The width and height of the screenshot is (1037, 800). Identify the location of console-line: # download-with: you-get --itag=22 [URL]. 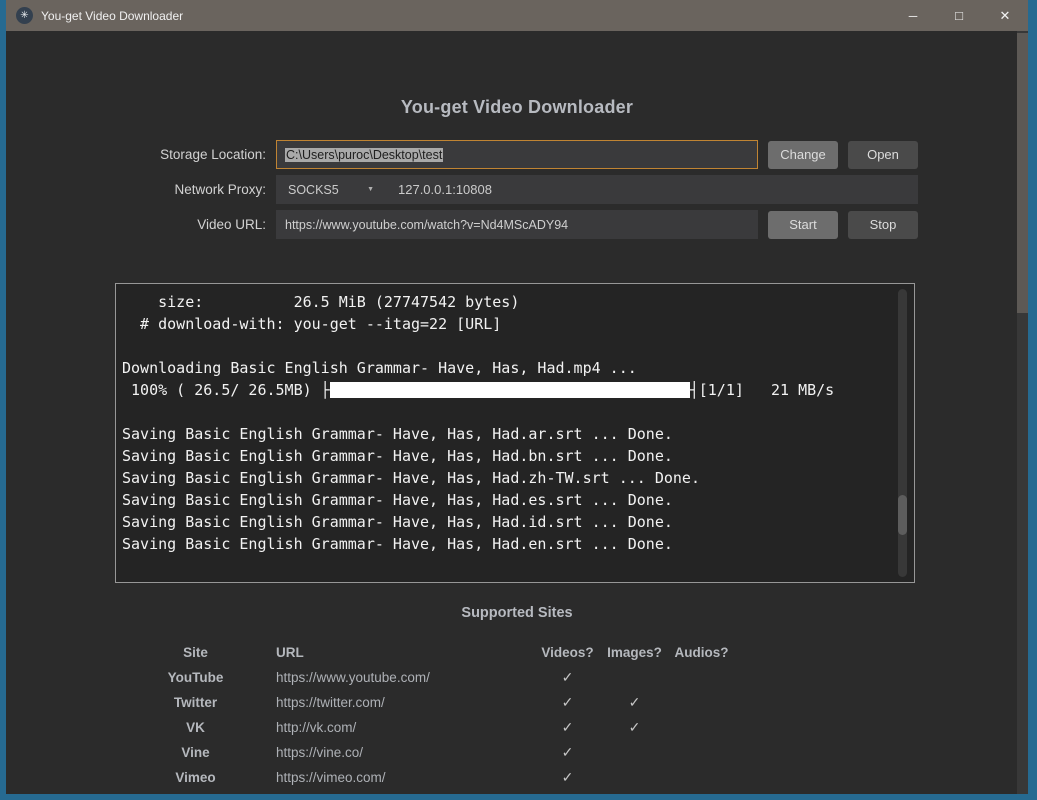
(312, 324).